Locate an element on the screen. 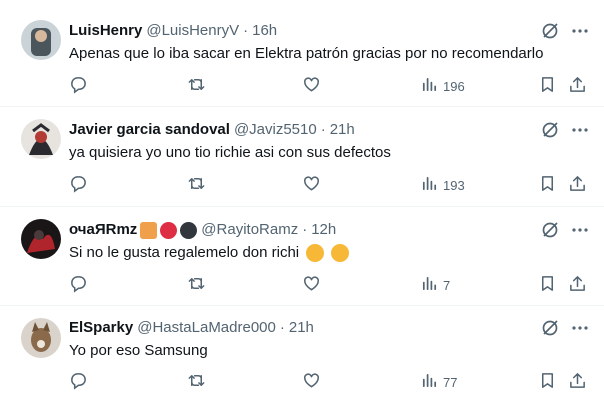 This screenshot has width=604, height=401. red-circle-icon is located at coordinates (169, 230).